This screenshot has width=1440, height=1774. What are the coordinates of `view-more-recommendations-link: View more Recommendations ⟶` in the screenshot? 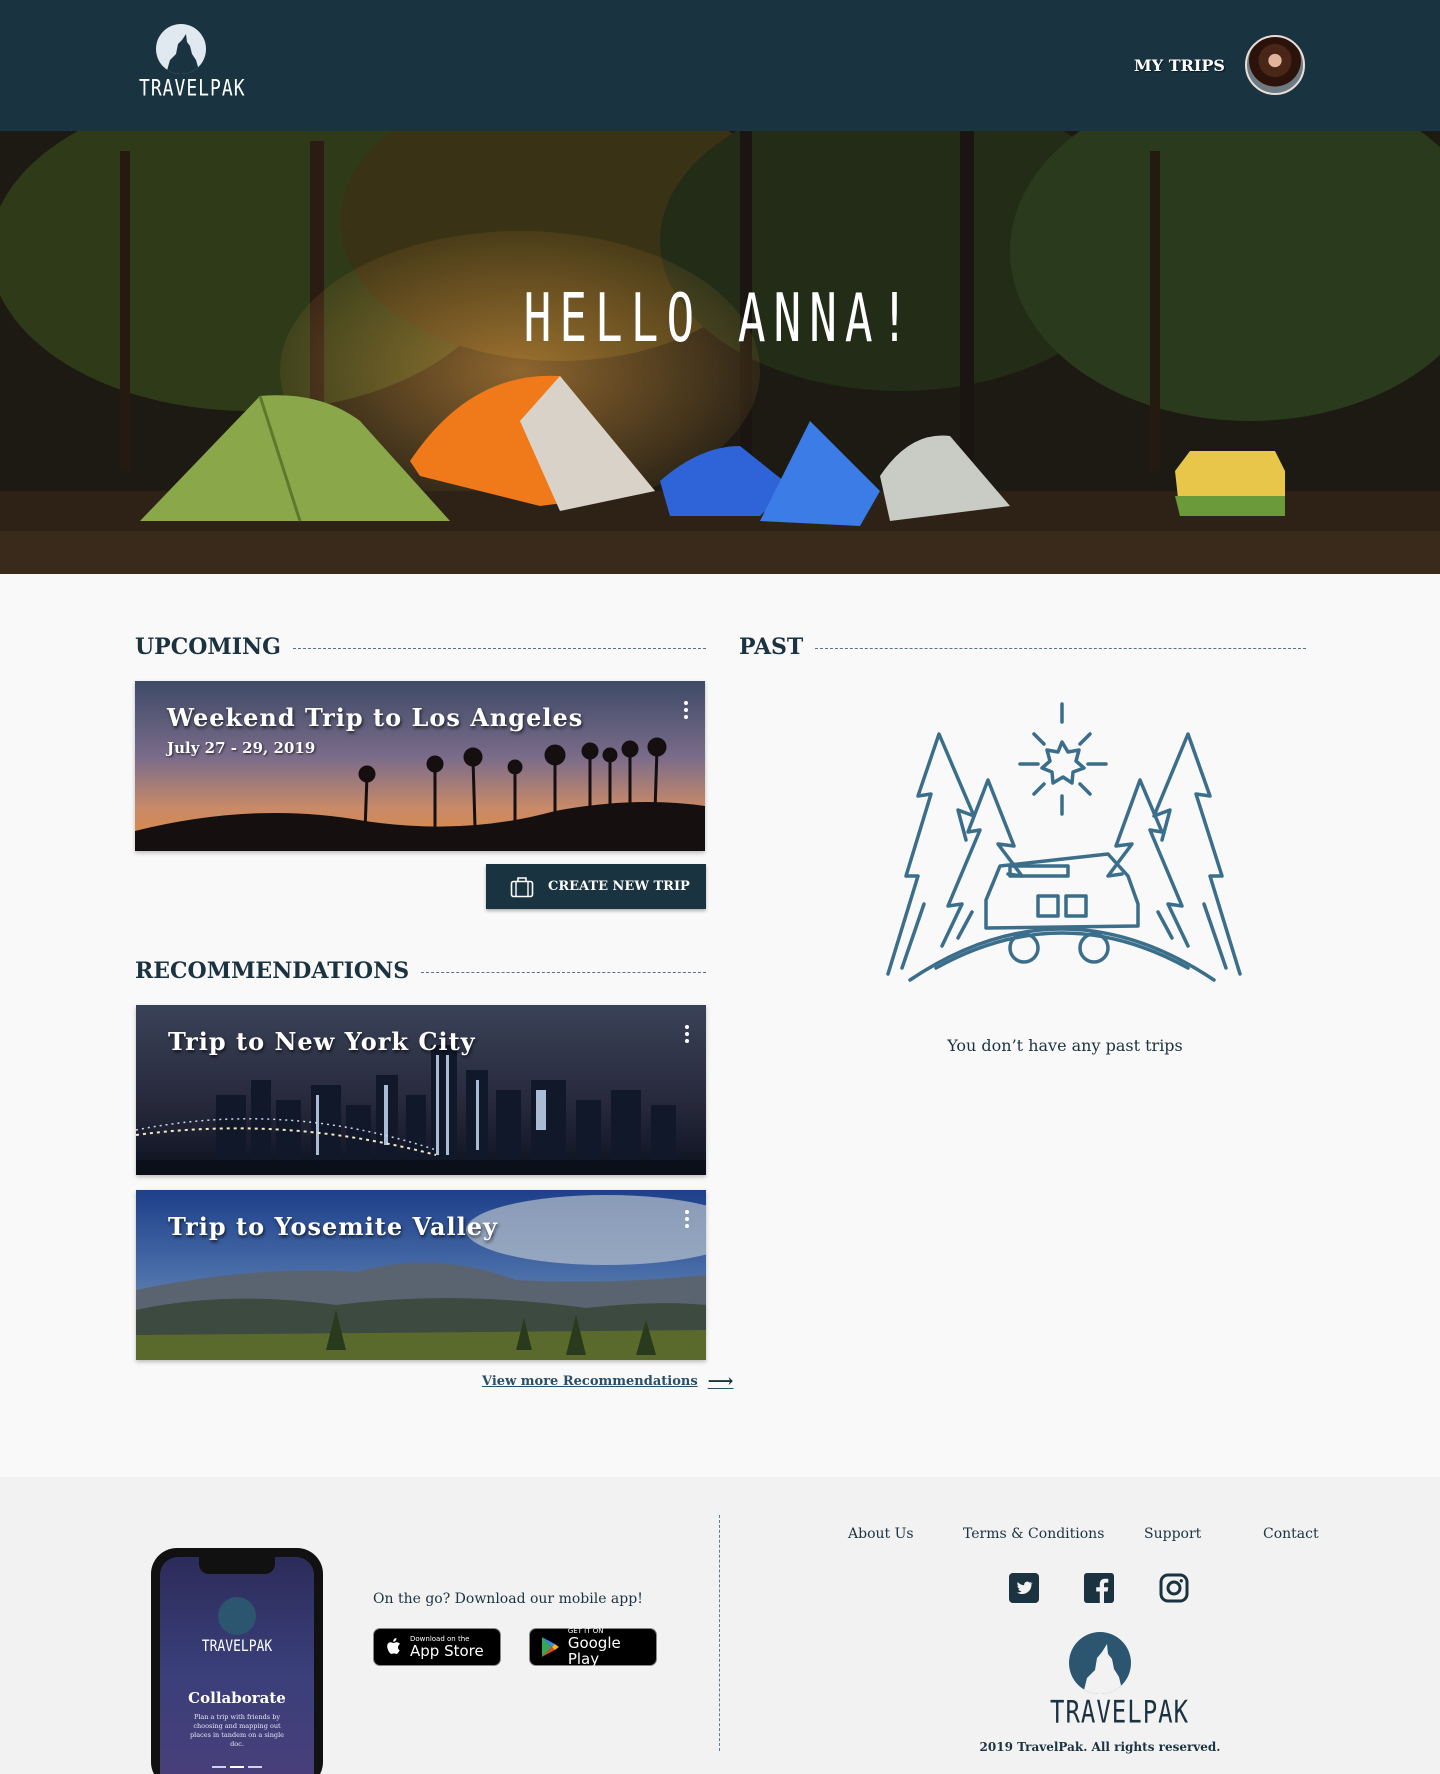 It's located at (607, 1381).